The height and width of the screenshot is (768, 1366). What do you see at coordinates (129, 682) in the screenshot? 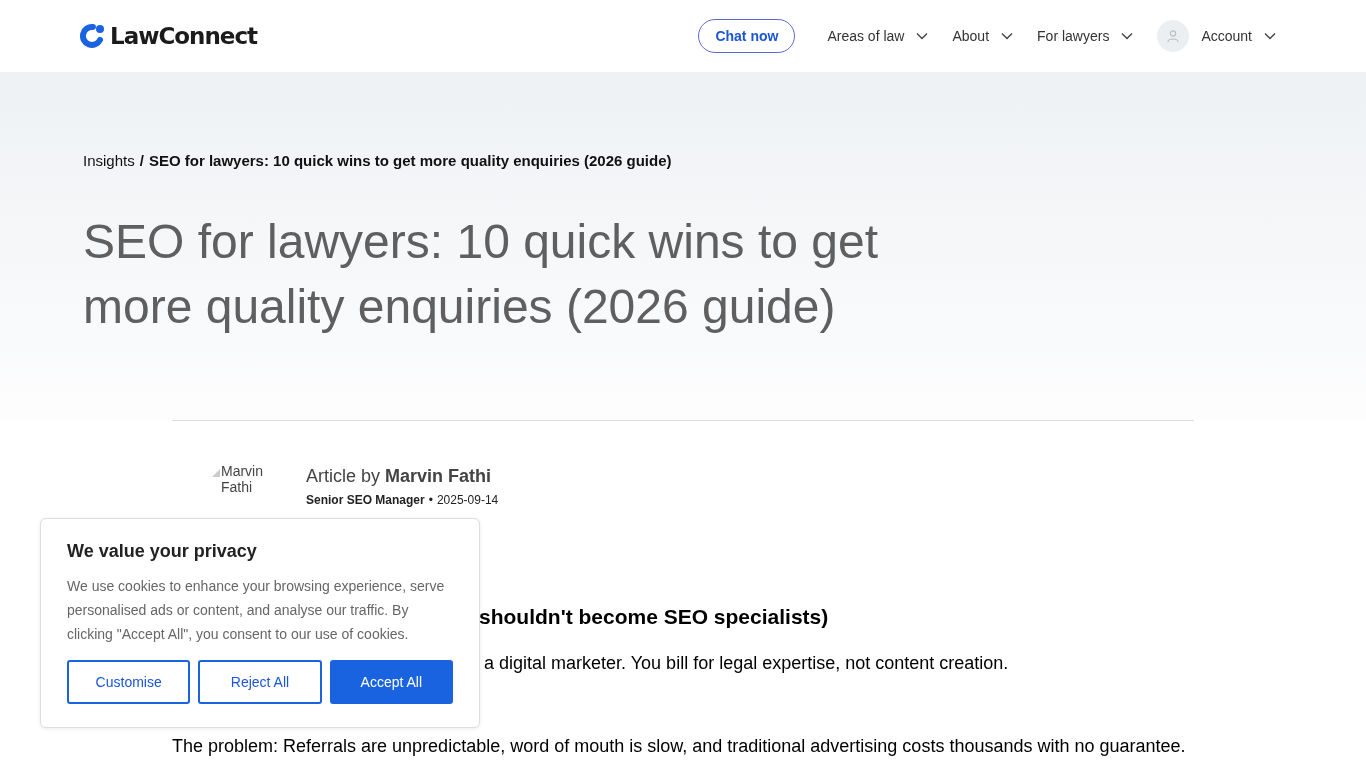
I see `cookie-option-button: Customise` at bounding box center [129, 682].